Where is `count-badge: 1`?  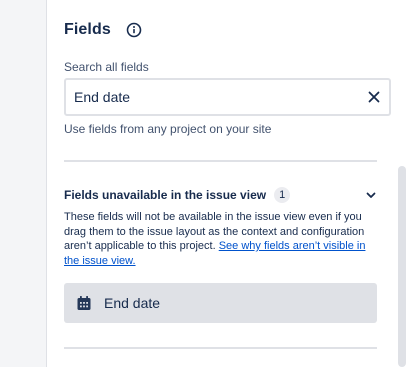 count-badge: 1 is located at coordinates (282, 195).